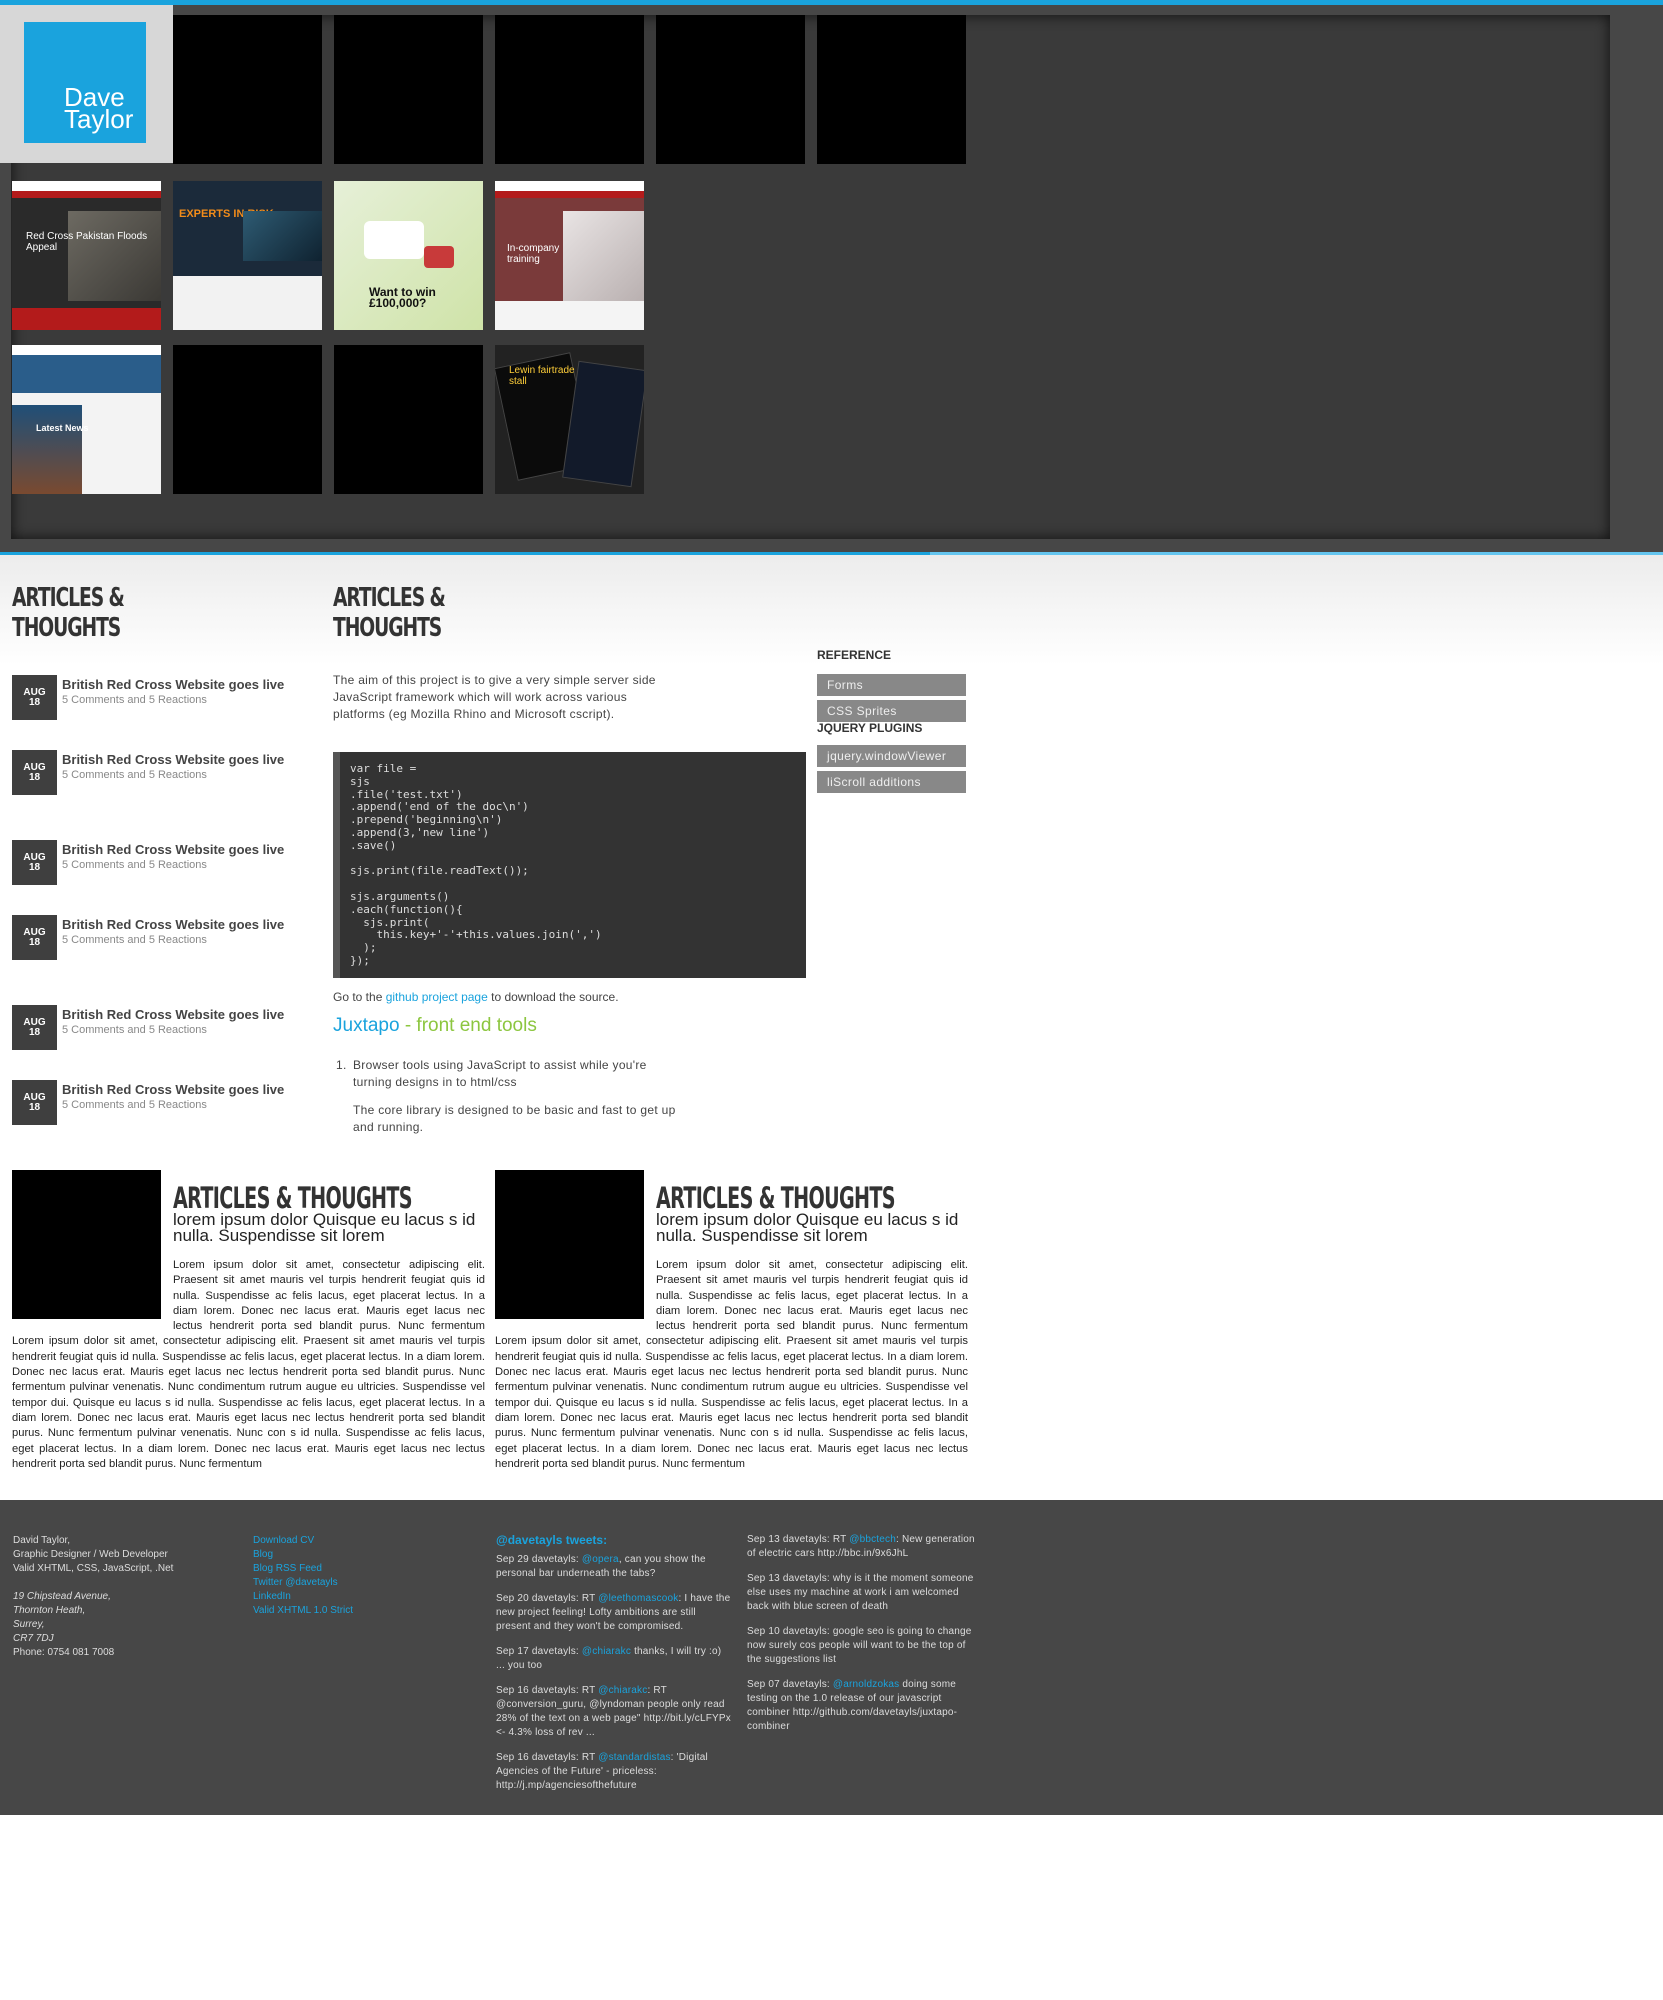 This screenshot has height=2000, width=1663. Describe the element at coordinates (872, 1539) in the screenshot. I see `tweet-mention: @bbctech` at that location.